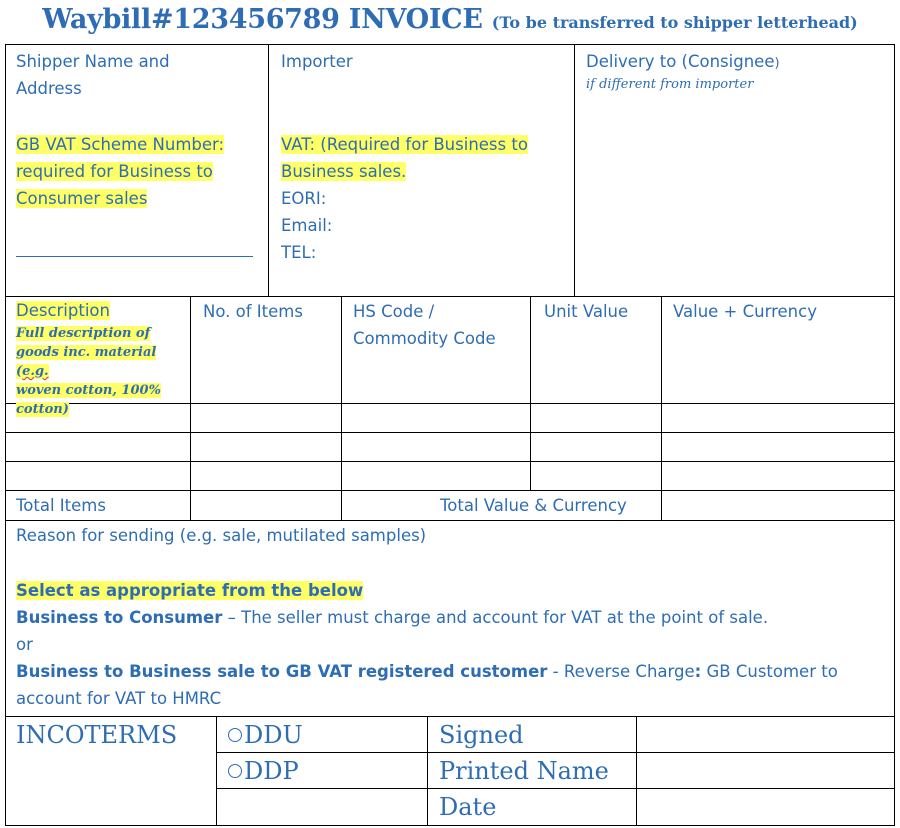 This screenshot has width=900, height=828. What do you see at coordinates (61, 505) in the screenshot?
I see `total-items-label: Total Items` at bounding box center [61, 505].